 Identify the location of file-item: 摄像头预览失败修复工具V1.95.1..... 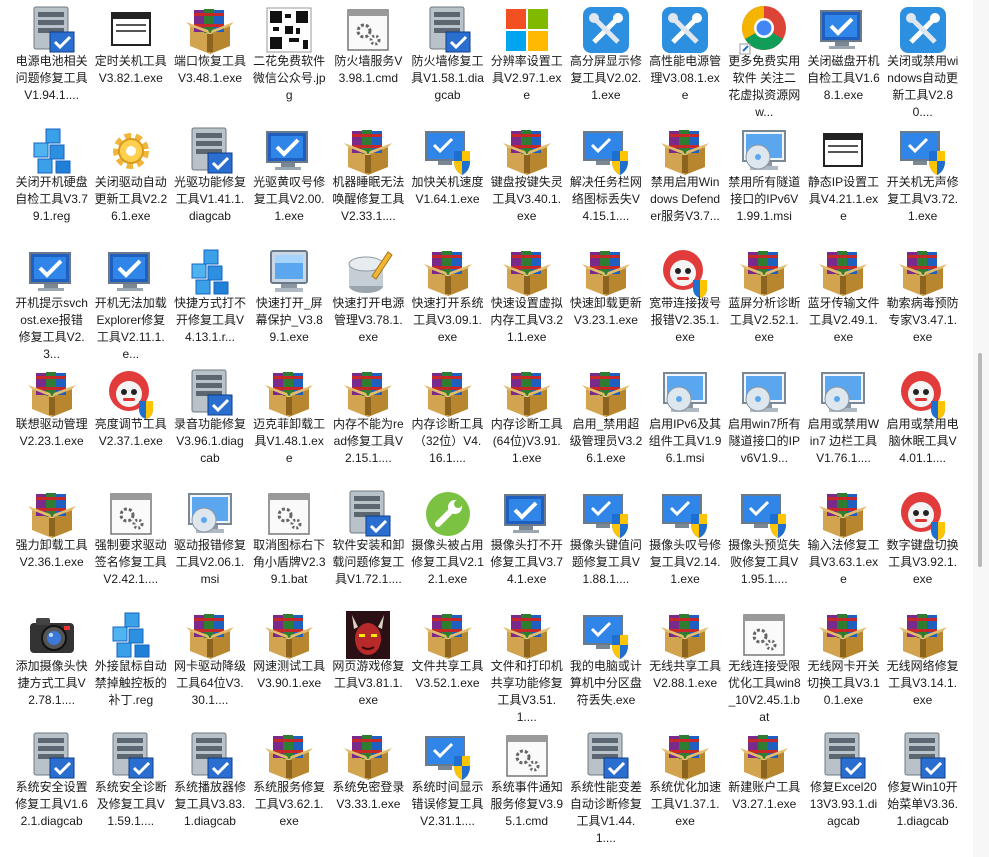
(764, 544).